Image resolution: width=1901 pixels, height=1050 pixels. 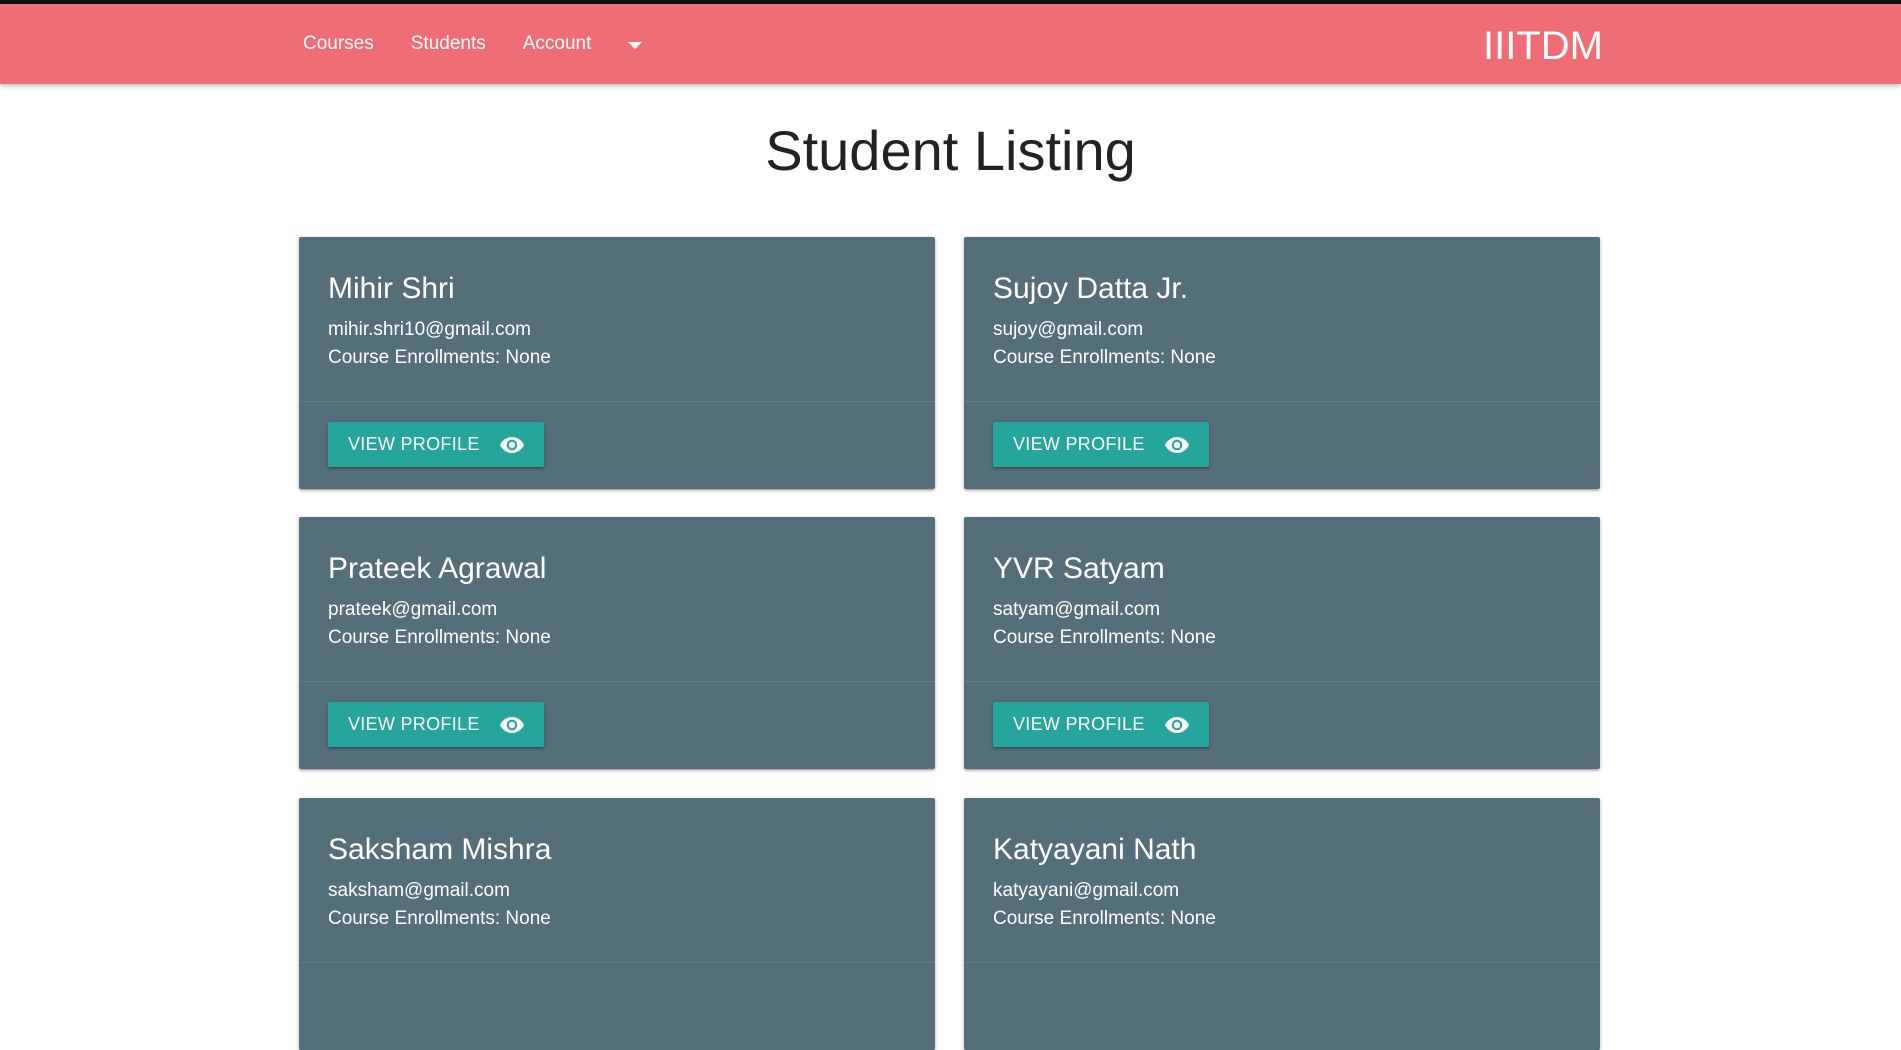 I want to click on student-name: Sujoy Datta Jr., so click(x=1091, y=288).